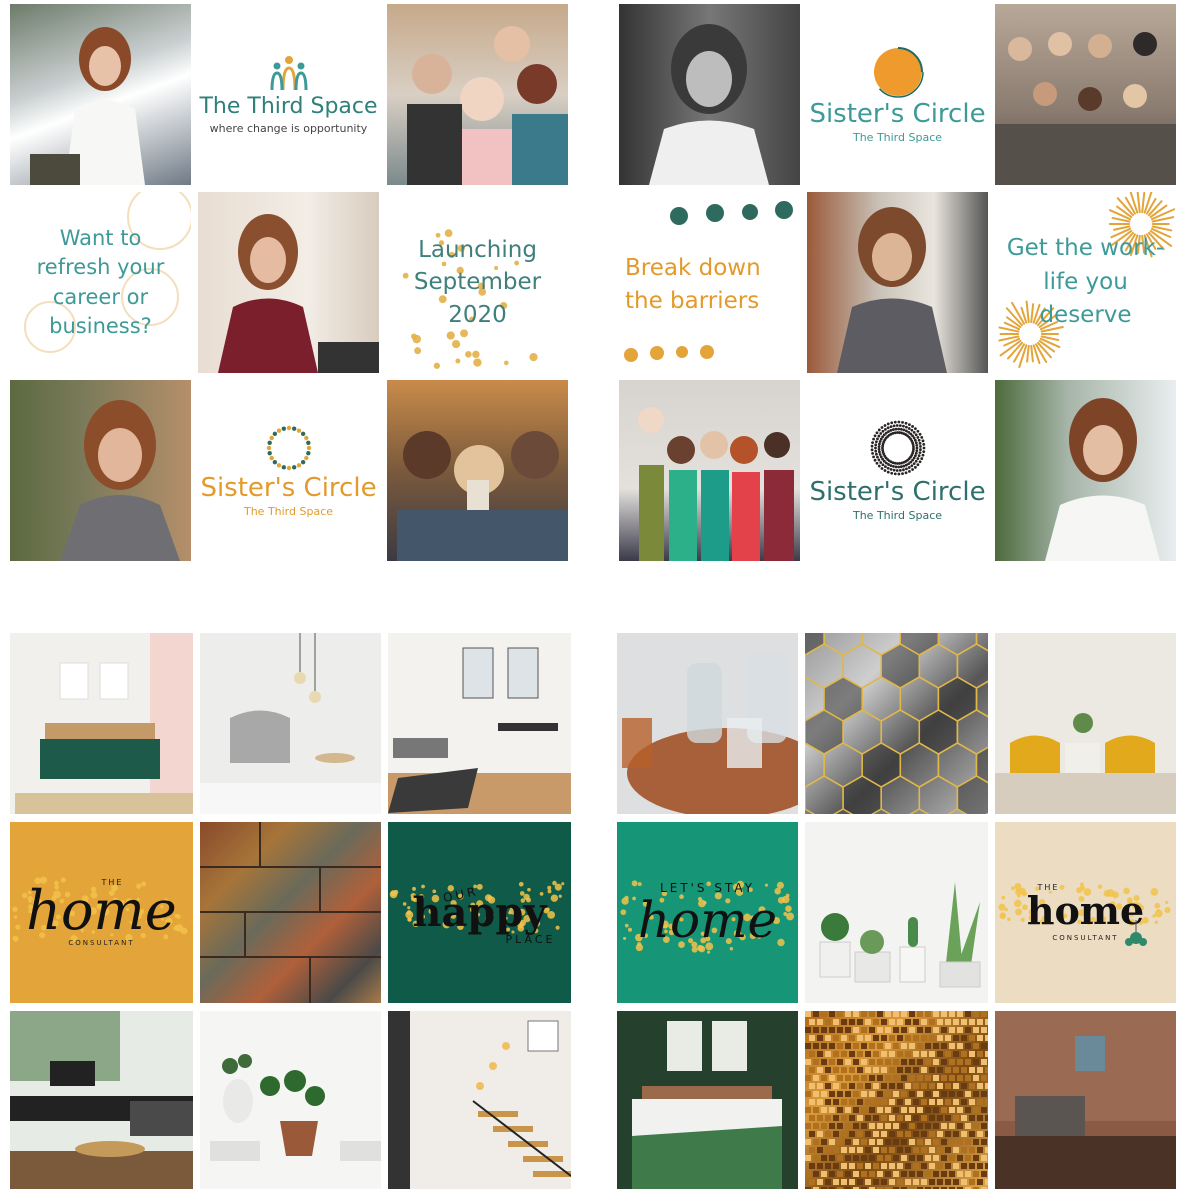 The width and height of the screenshot is (1180, 1189). I want to click on sisters-circle-sub: The Third Space, so click(288, 511).